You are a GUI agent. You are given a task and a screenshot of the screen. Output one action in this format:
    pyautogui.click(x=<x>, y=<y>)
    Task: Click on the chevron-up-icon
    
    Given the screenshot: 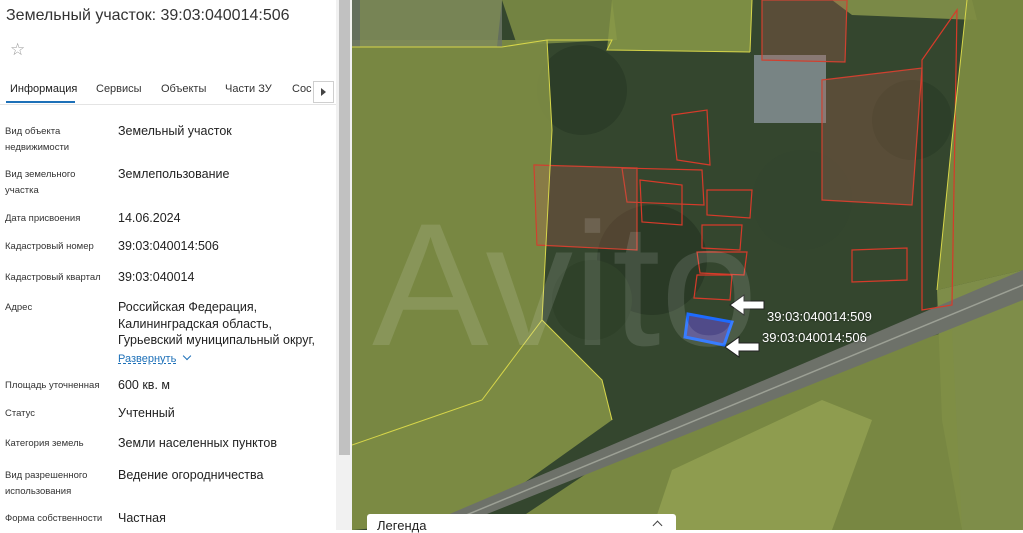 What is the action you would take?
    pyautogui.click(x=657, y=525)
    